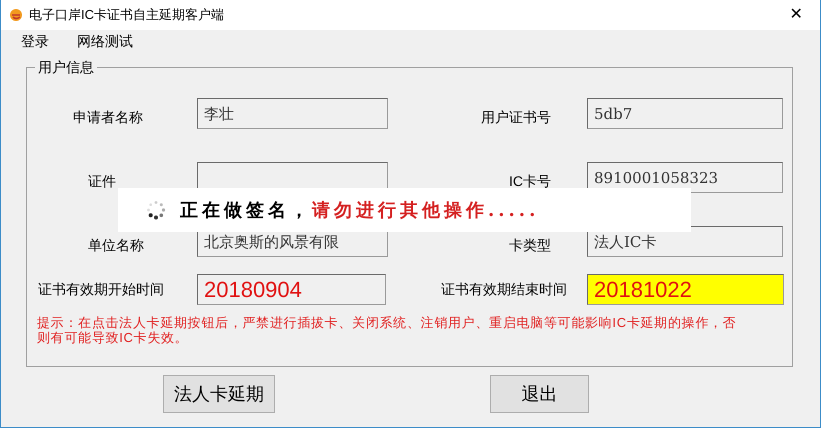 This screenshot has height=428, width=821. What do you see at coordinates (156, 210) in the screenshot?
I see `spinner-icon` at bounding box center [156, 210].